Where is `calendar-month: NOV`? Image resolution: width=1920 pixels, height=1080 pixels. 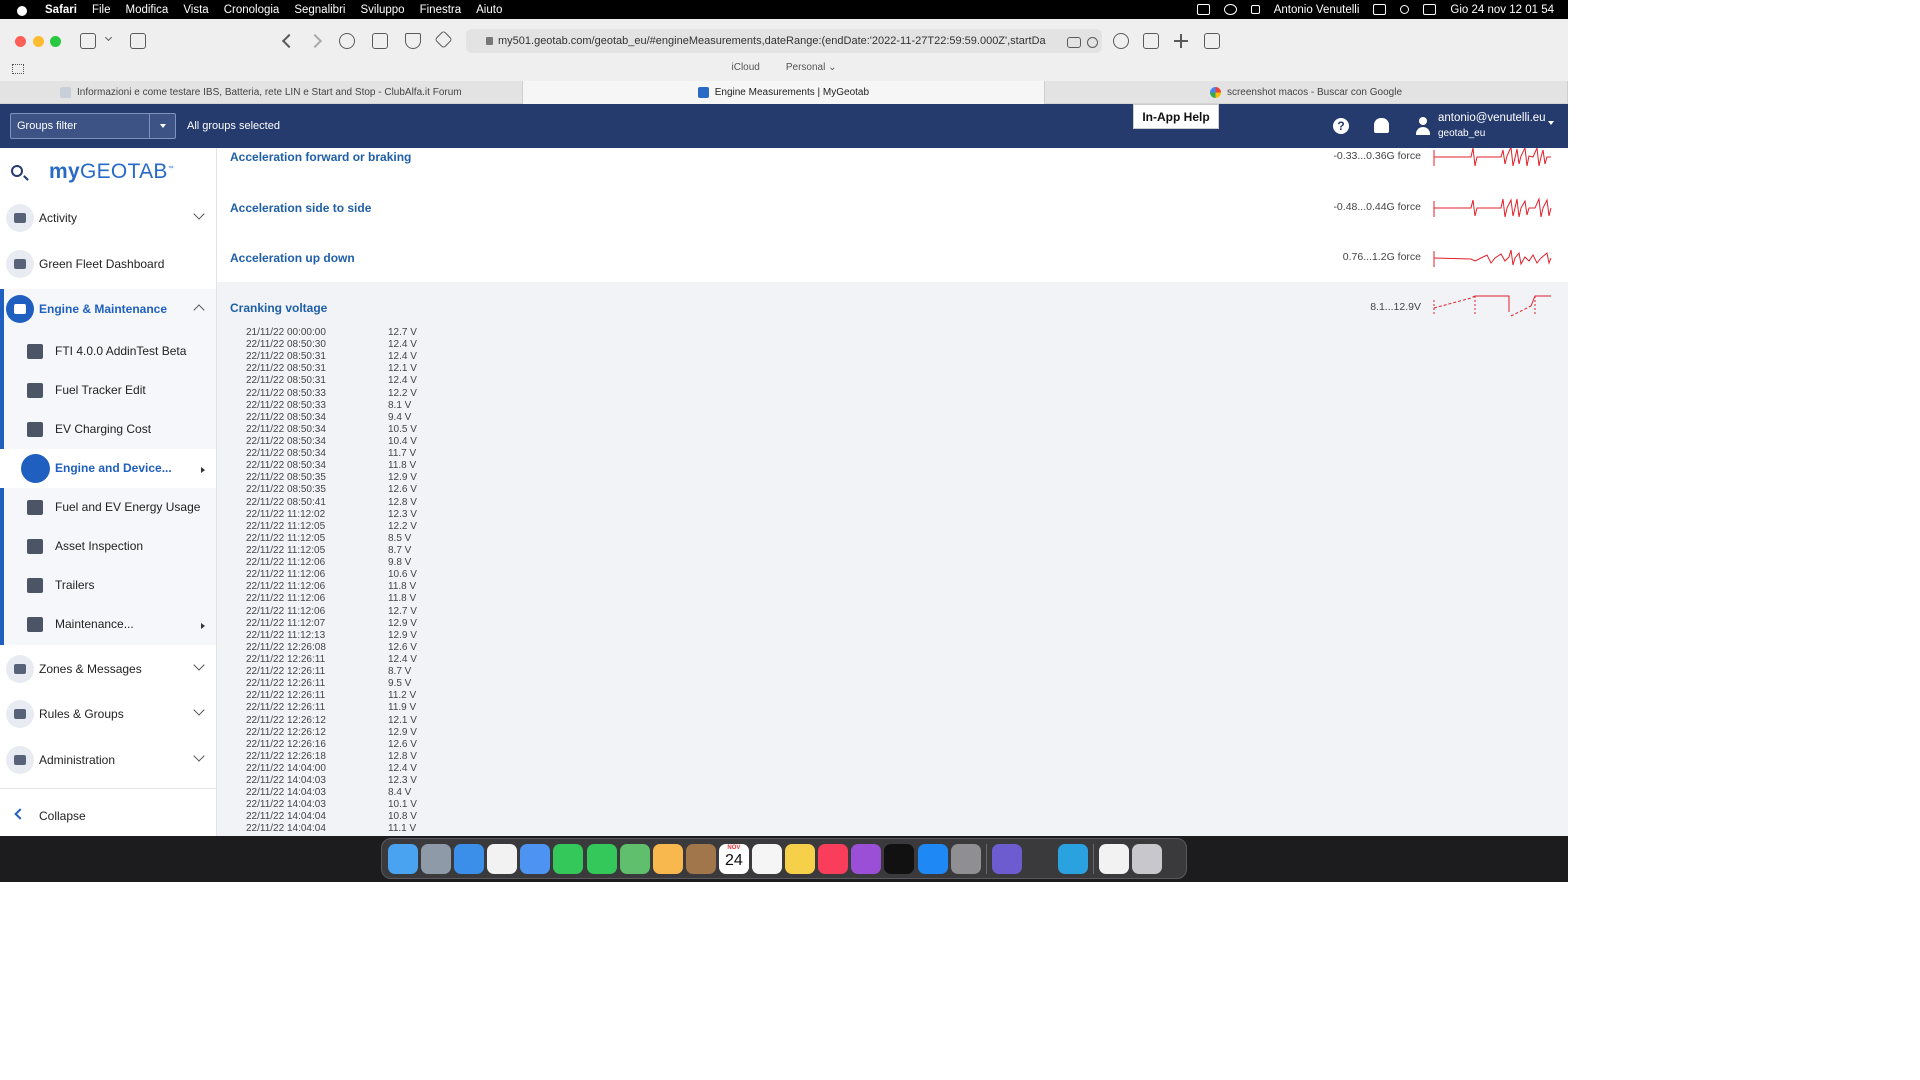
calendar-month: NOV is located at coordinates (734, 847).